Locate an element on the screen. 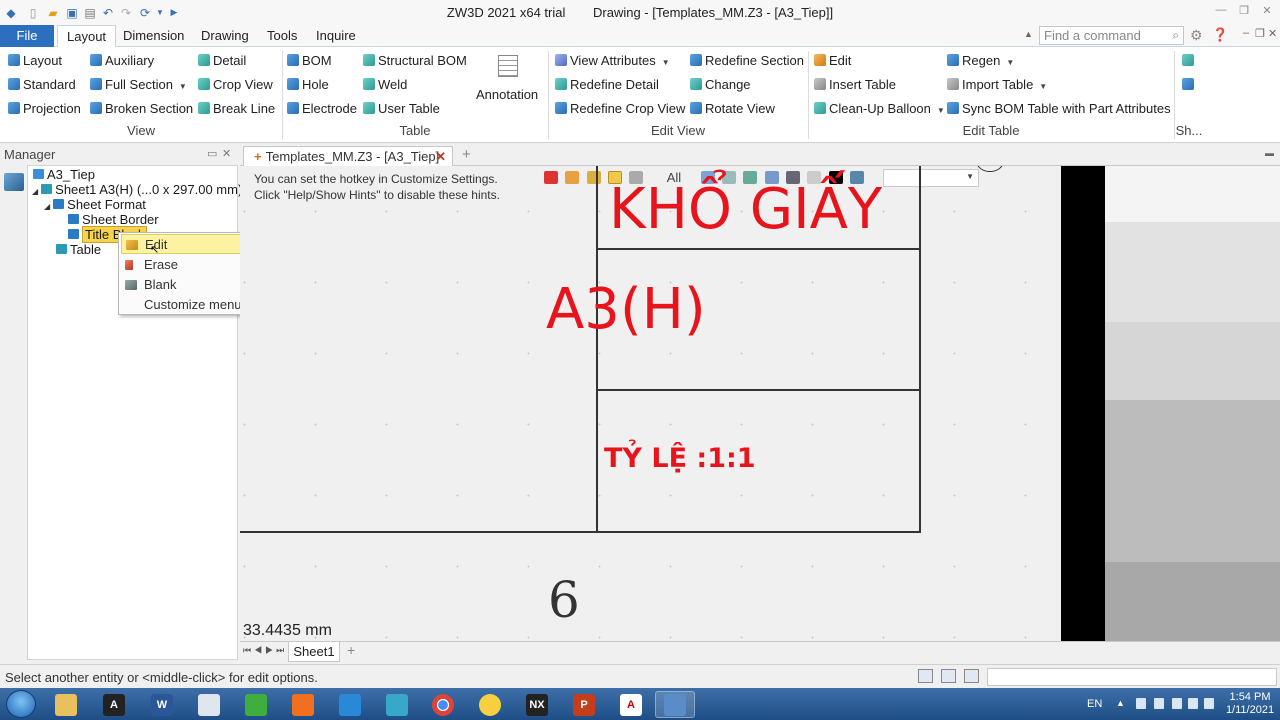  layout-view-icon is located at coordinates (971, 676).